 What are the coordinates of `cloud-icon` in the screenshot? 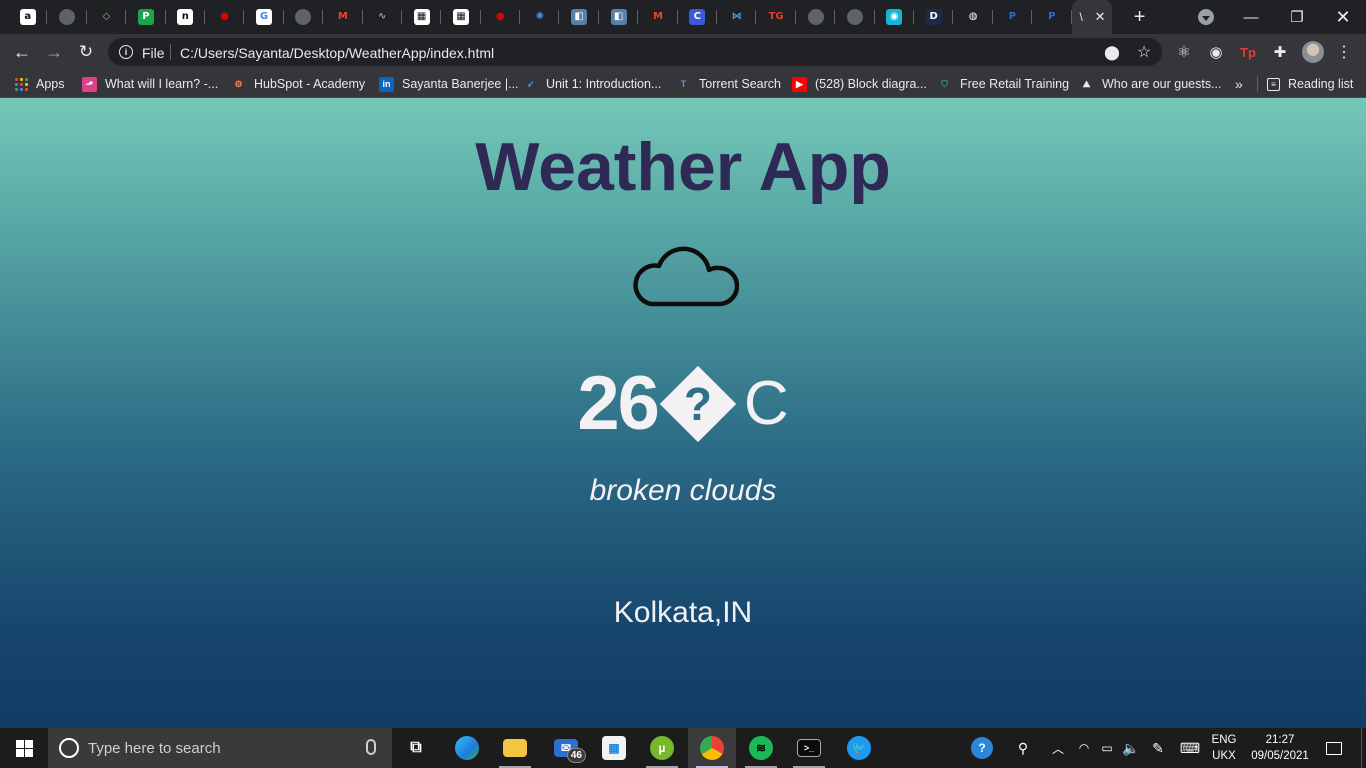 It's located at (686, 276).